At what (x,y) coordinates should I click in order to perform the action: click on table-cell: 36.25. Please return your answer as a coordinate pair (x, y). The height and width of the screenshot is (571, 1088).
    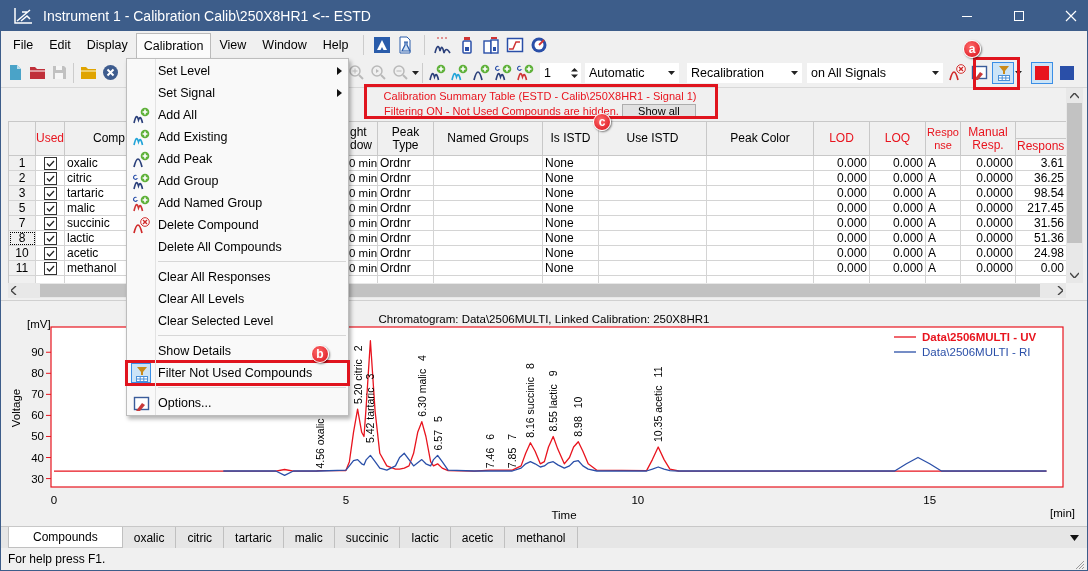
    Looking at the image, I should click on (1041, 178).